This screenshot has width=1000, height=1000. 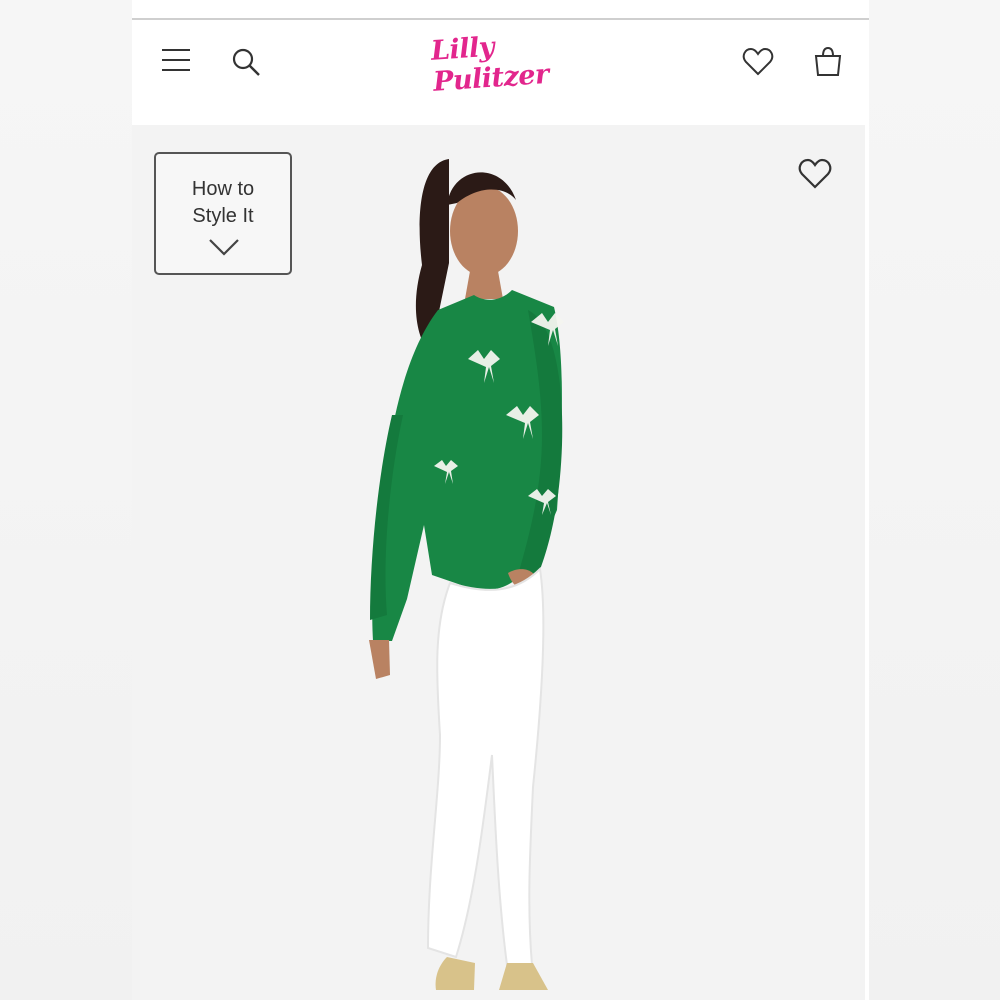 I want to click on search-icon, so click(x=246, y=62).